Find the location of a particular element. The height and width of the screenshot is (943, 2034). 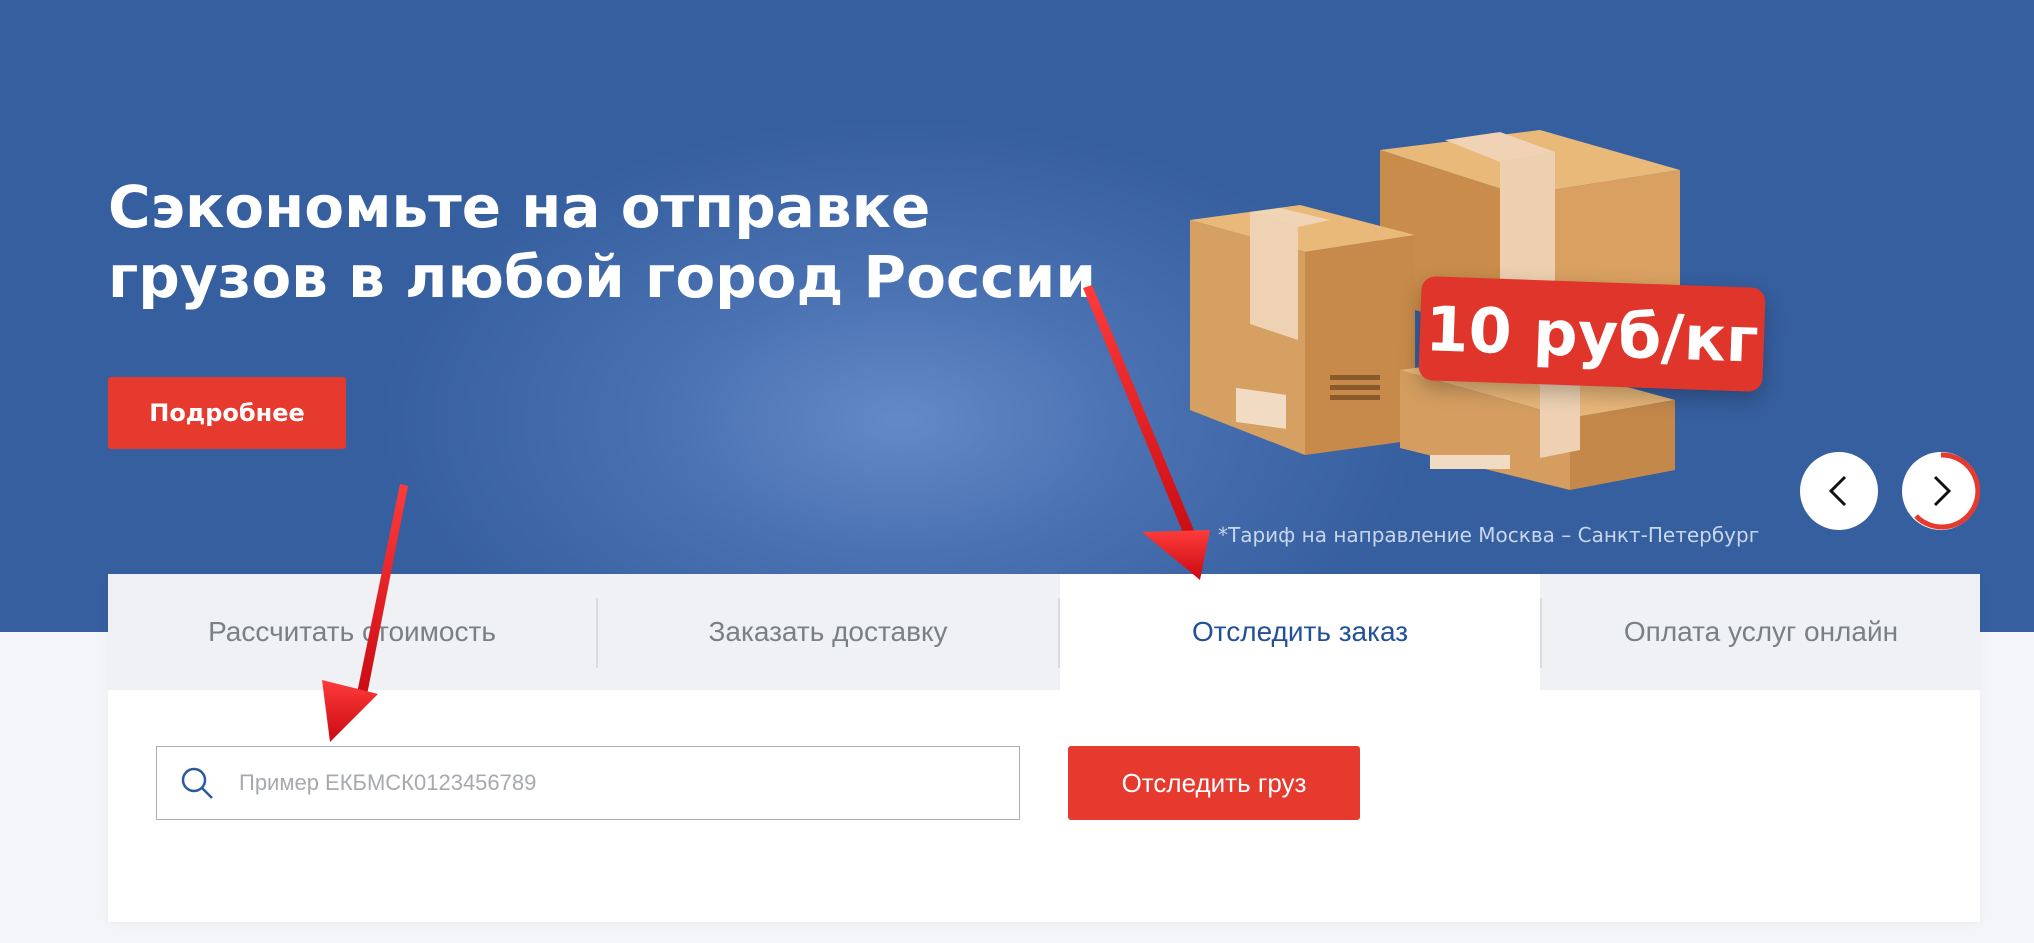

more-button: Подробнее is located at coordinates (227, 413).